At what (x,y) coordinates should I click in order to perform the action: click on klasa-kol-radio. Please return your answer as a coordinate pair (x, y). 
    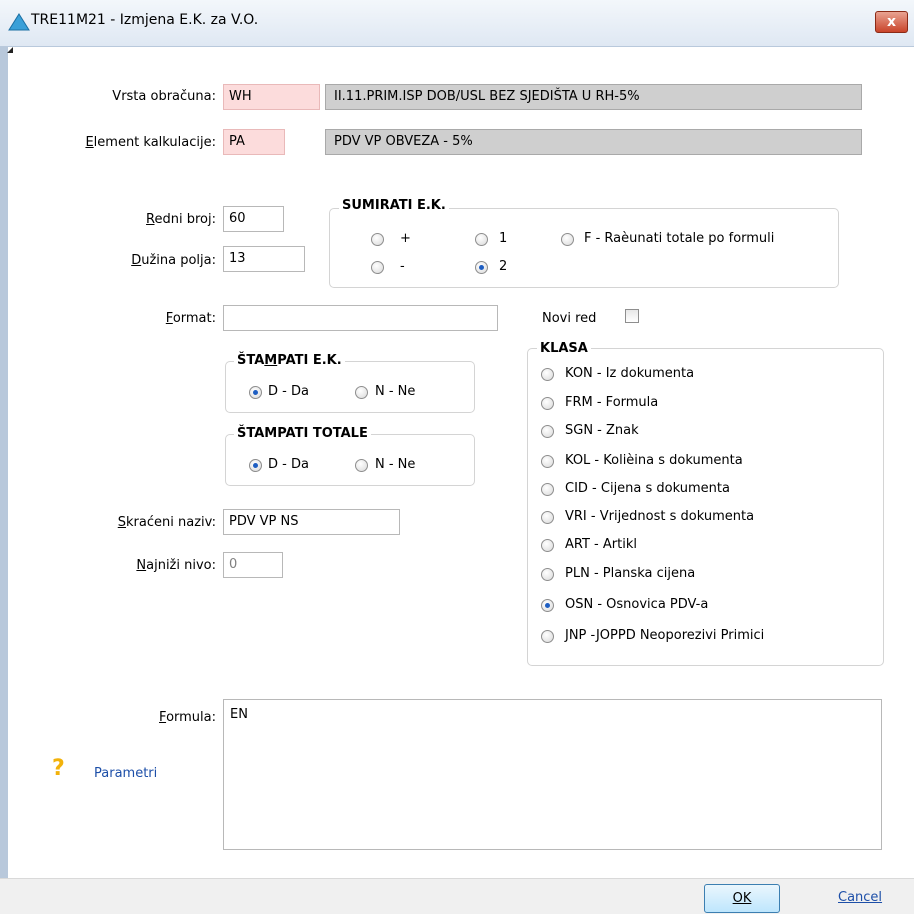
    Looking at the image, I should click on (547, 461).